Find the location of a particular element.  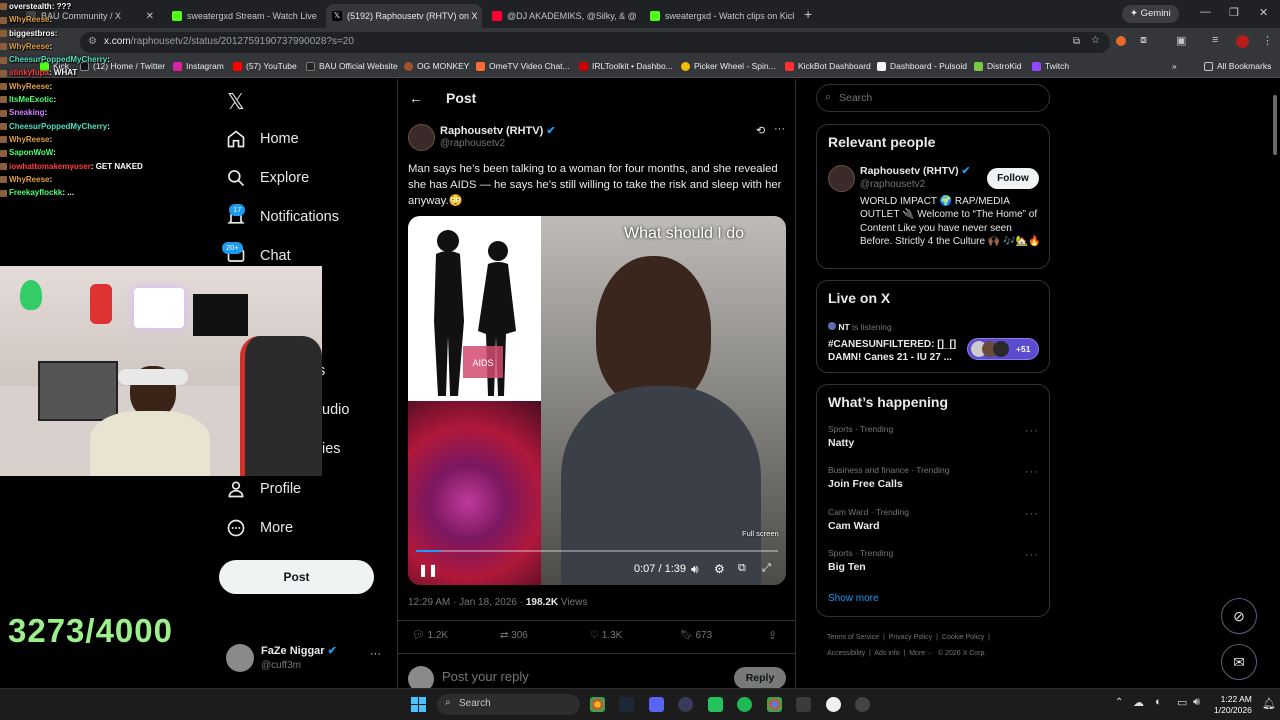

extension-icon is located at coordinates (1121, 41).